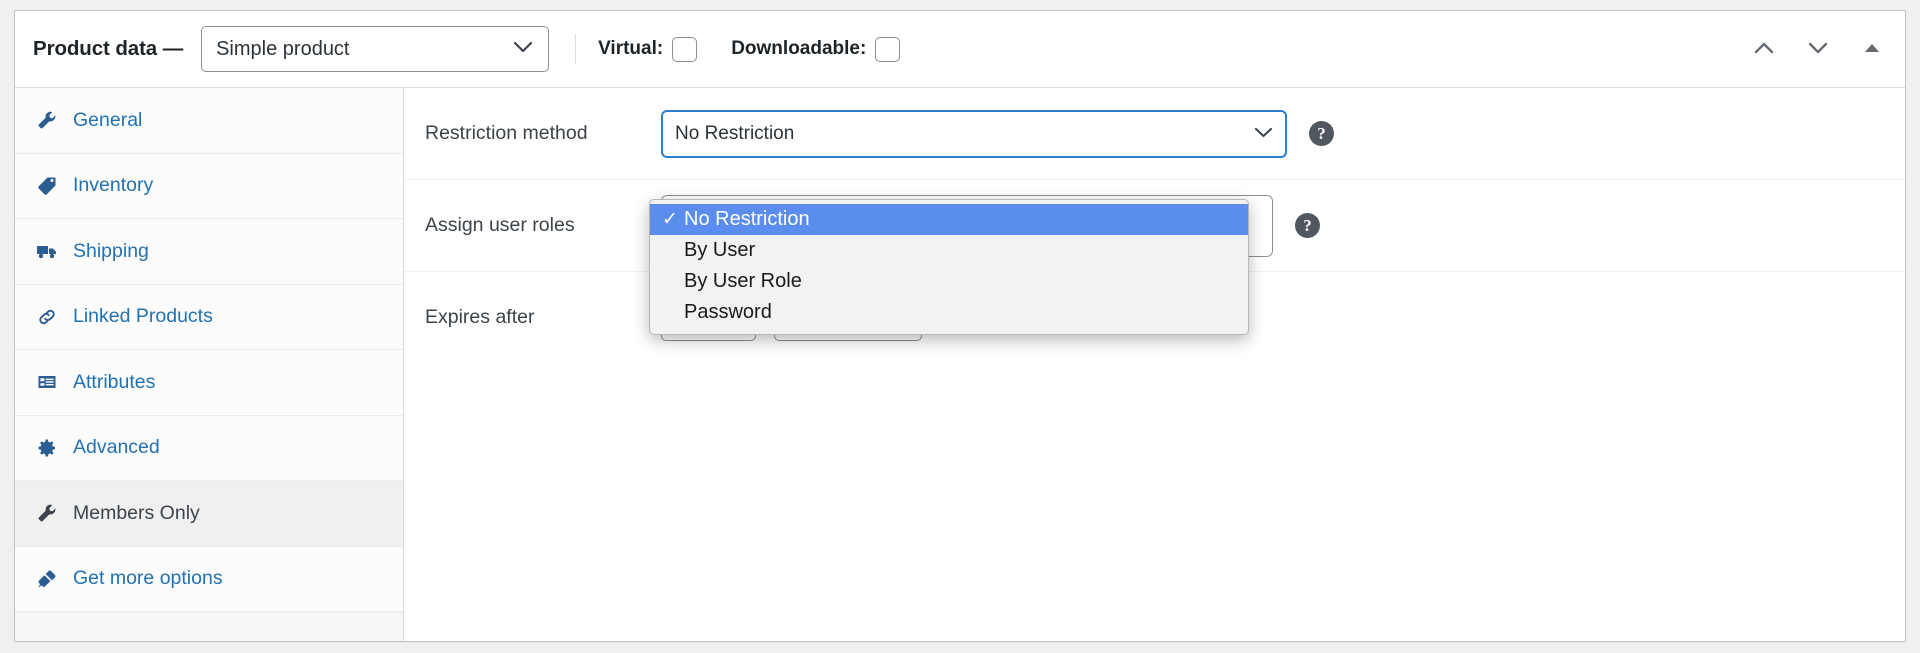  What do you see at coordinates (685, 49) in the screenshot?
I see `virtual-checkbox` at bounding box center [685, 49].